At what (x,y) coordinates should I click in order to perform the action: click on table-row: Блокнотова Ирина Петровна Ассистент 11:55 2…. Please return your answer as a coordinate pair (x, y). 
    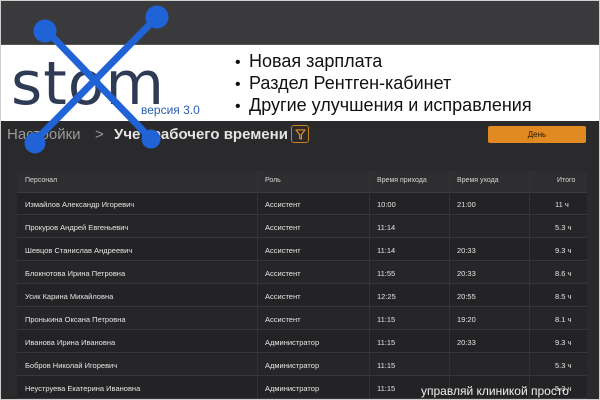
    Looking at the image, I should click on (302, 273).